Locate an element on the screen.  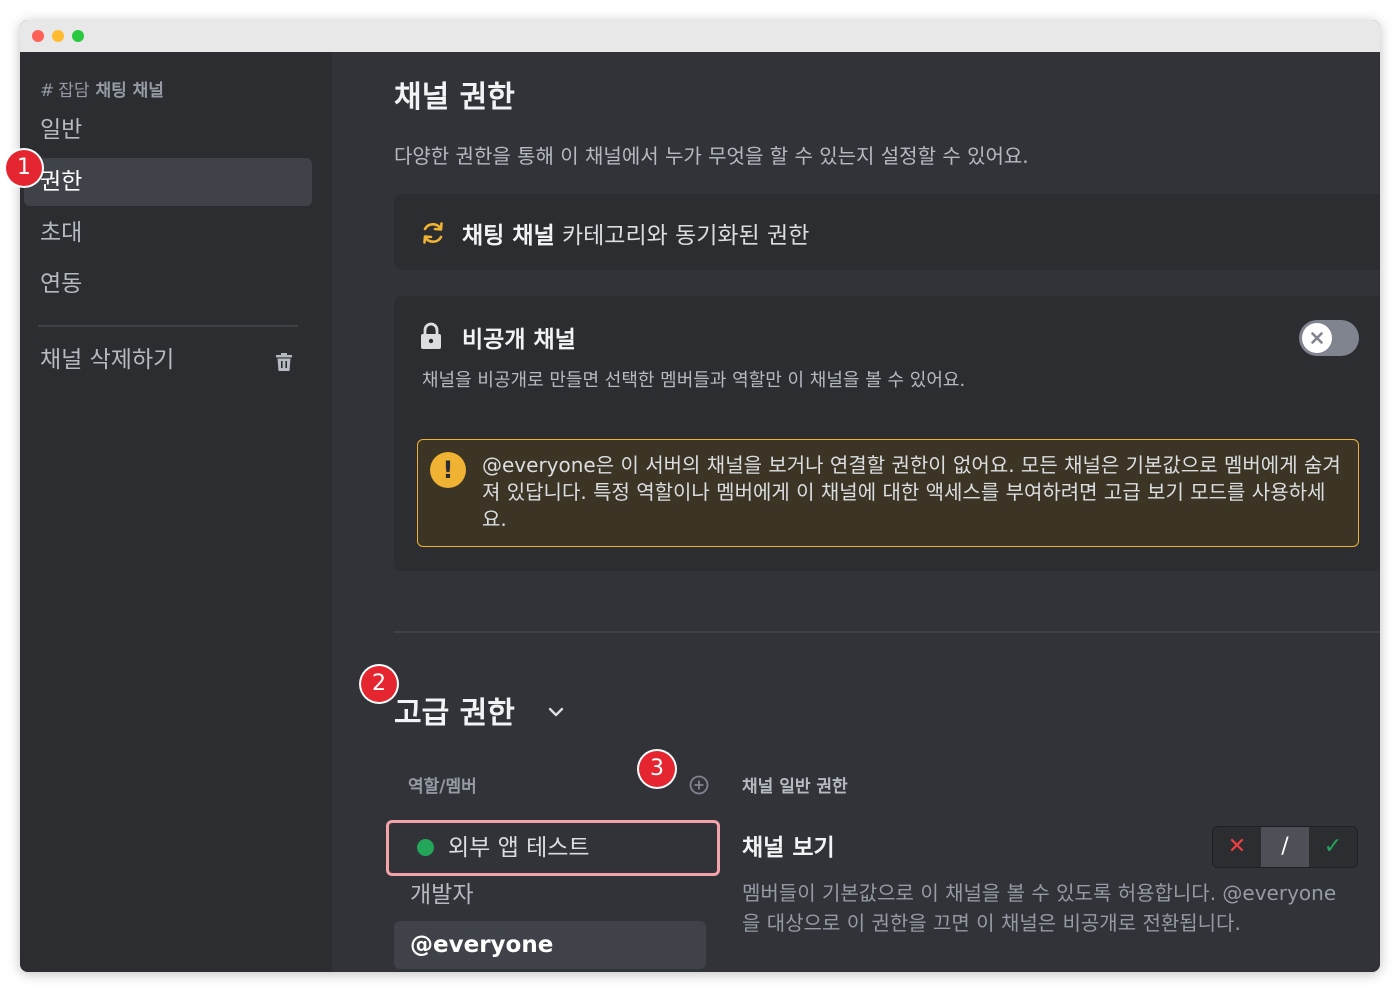
deny-button: ✕ is located at coordinates (1237, 847).